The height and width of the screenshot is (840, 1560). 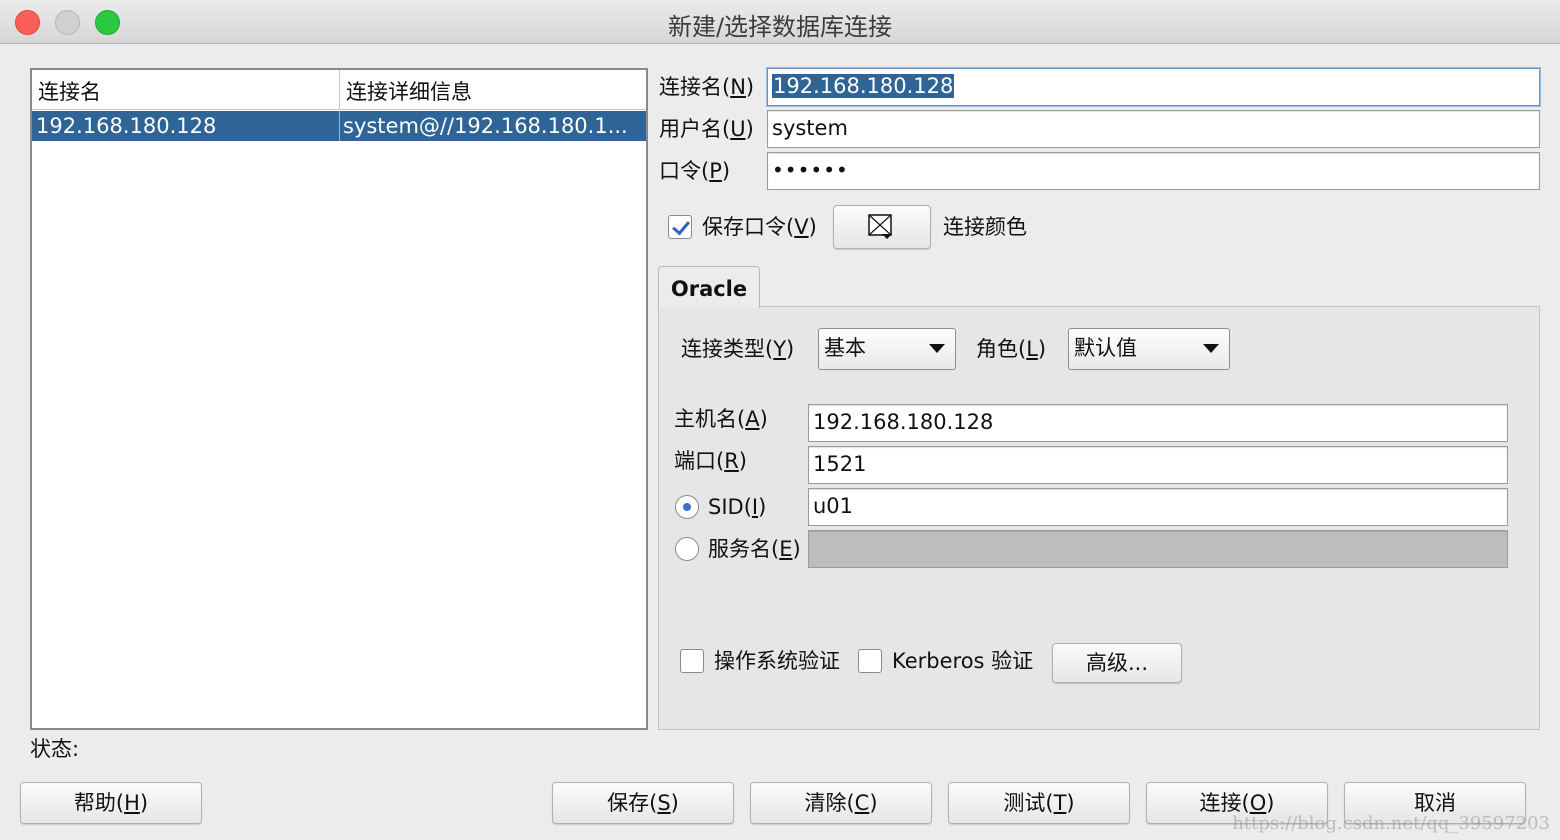 I want to click on conn-name-input: 192.168.180.128, so click(x=1153, y=87).